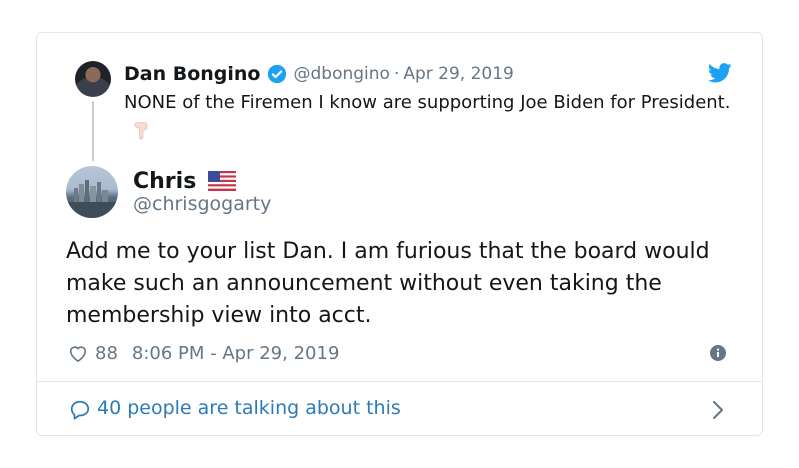  Describe the element at coordinates (718, 410) in the screenshot. I see `chevron-right-icon` at that location.